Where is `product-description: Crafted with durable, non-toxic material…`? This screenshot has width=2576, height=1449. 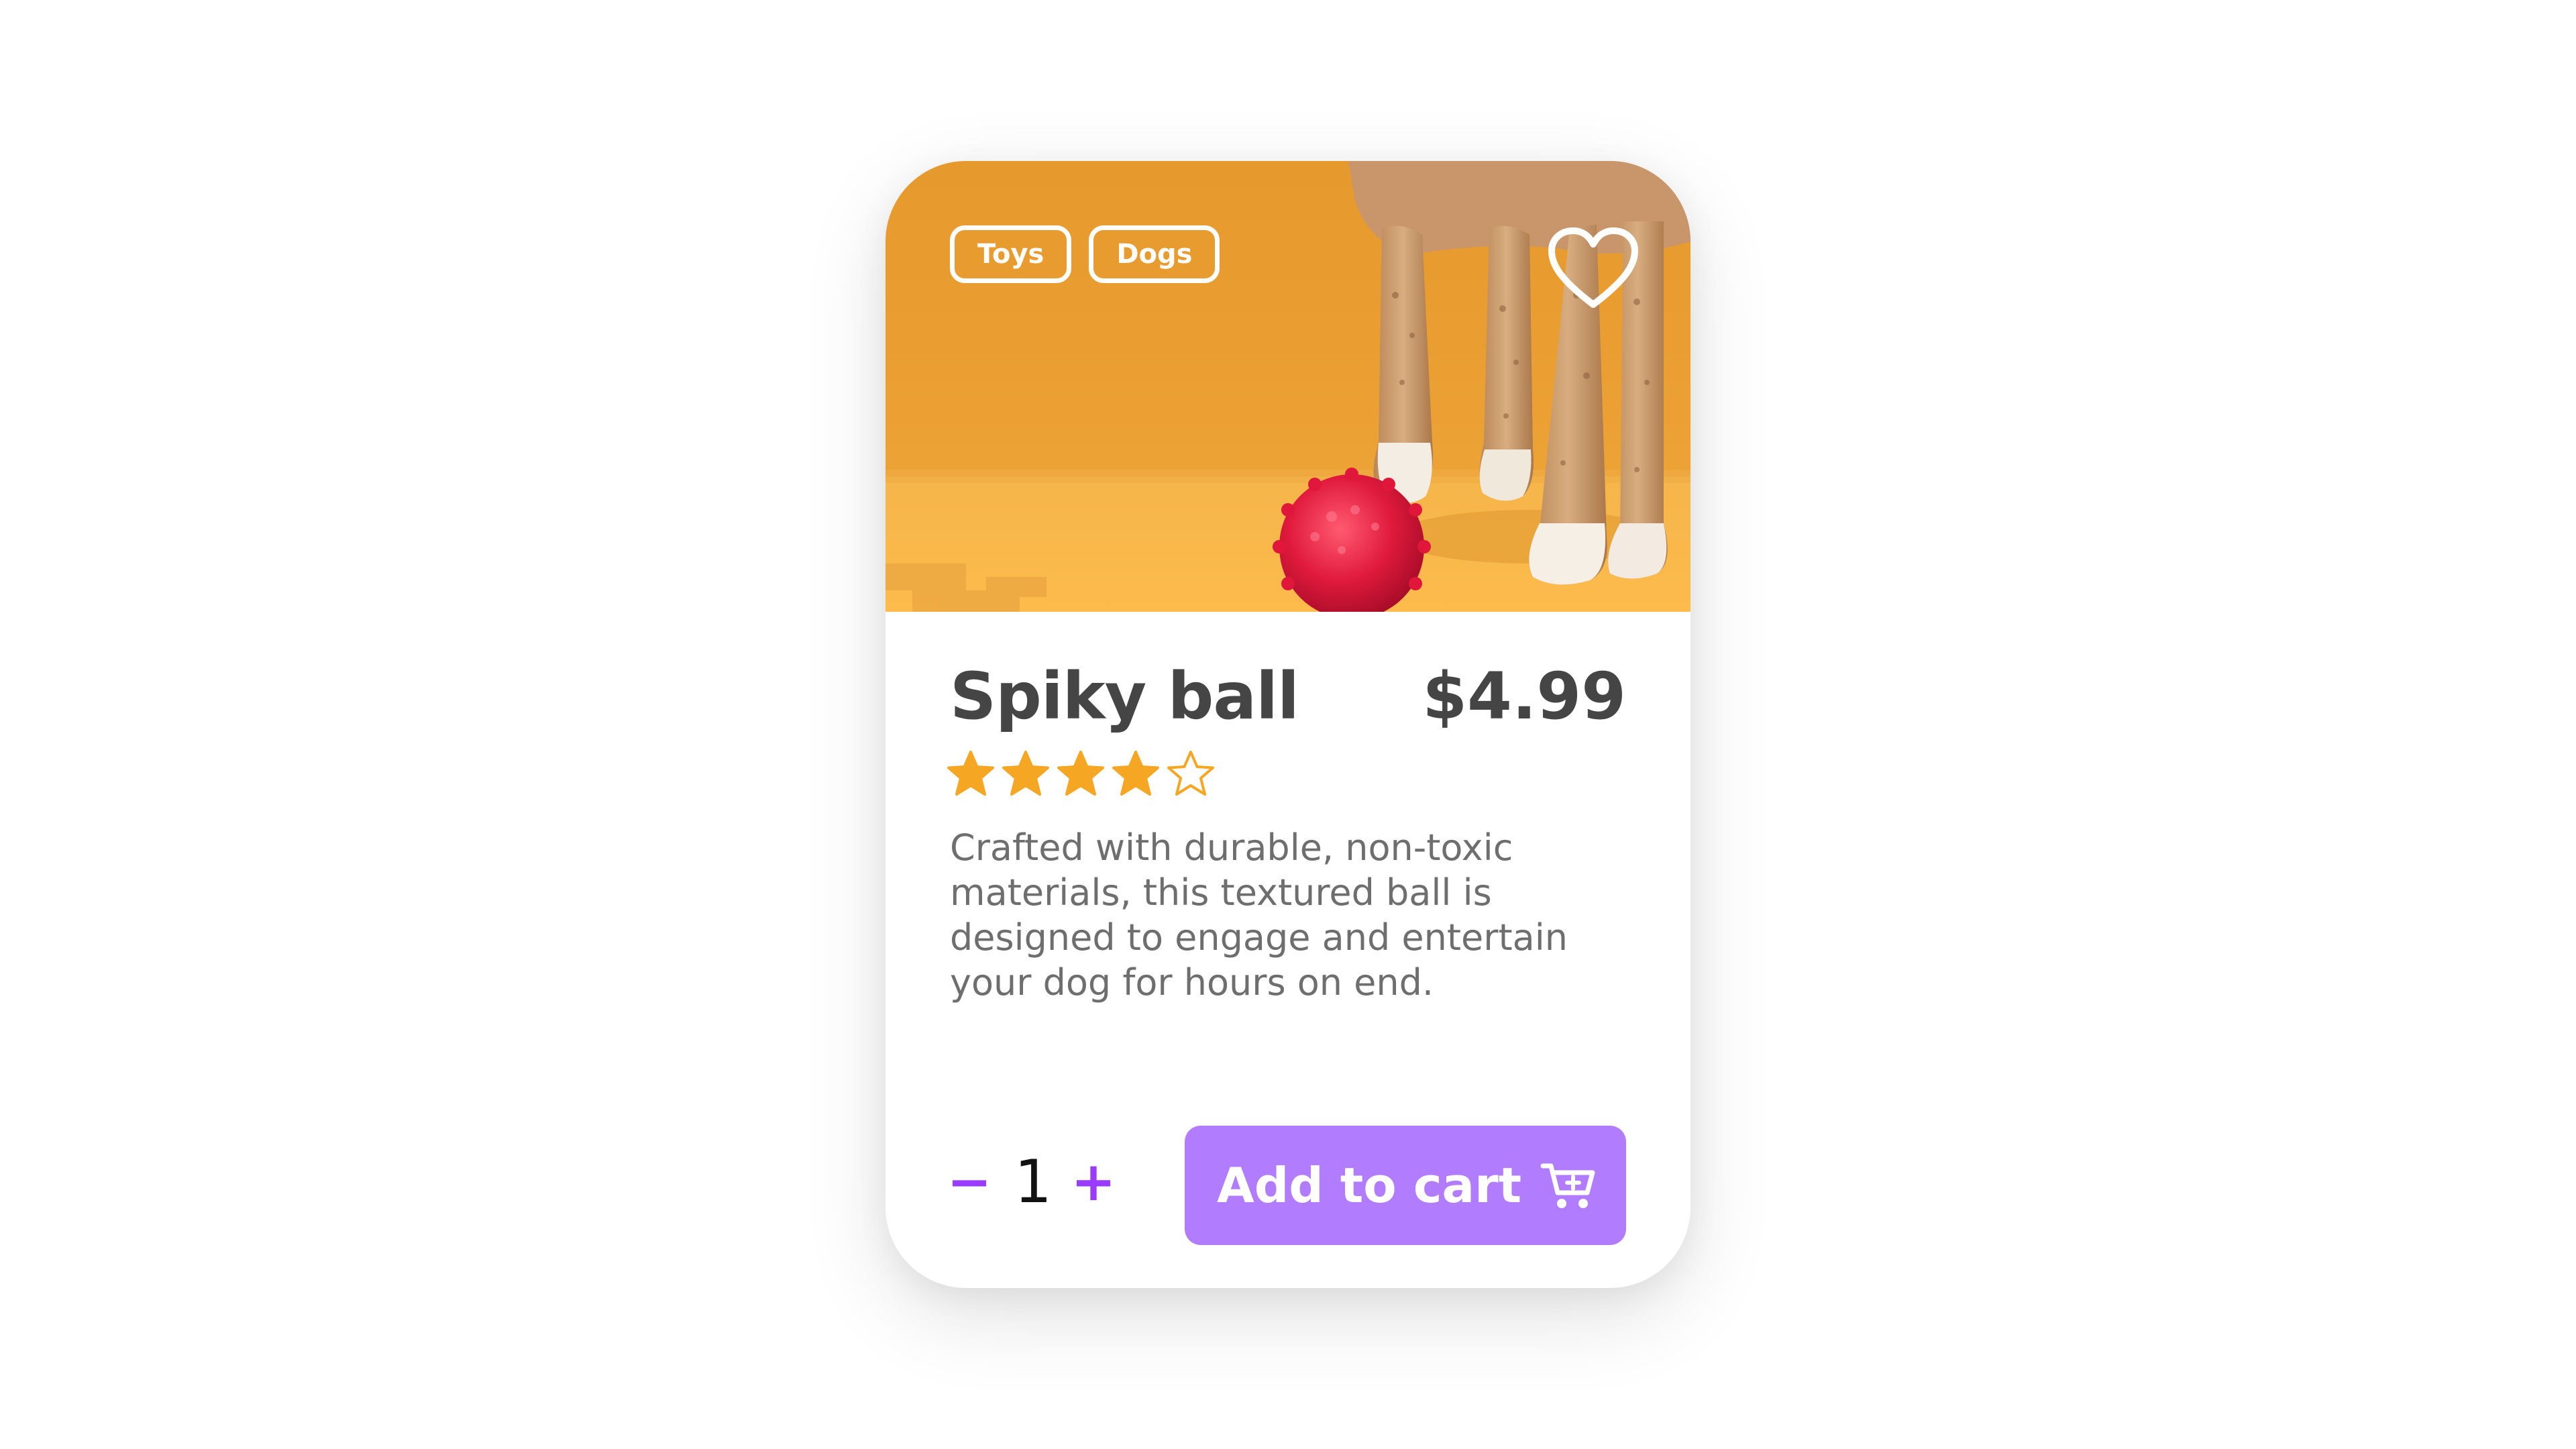
product-description: Crafted with durable, non-toxic material… is located at coordinates (1259, 915).